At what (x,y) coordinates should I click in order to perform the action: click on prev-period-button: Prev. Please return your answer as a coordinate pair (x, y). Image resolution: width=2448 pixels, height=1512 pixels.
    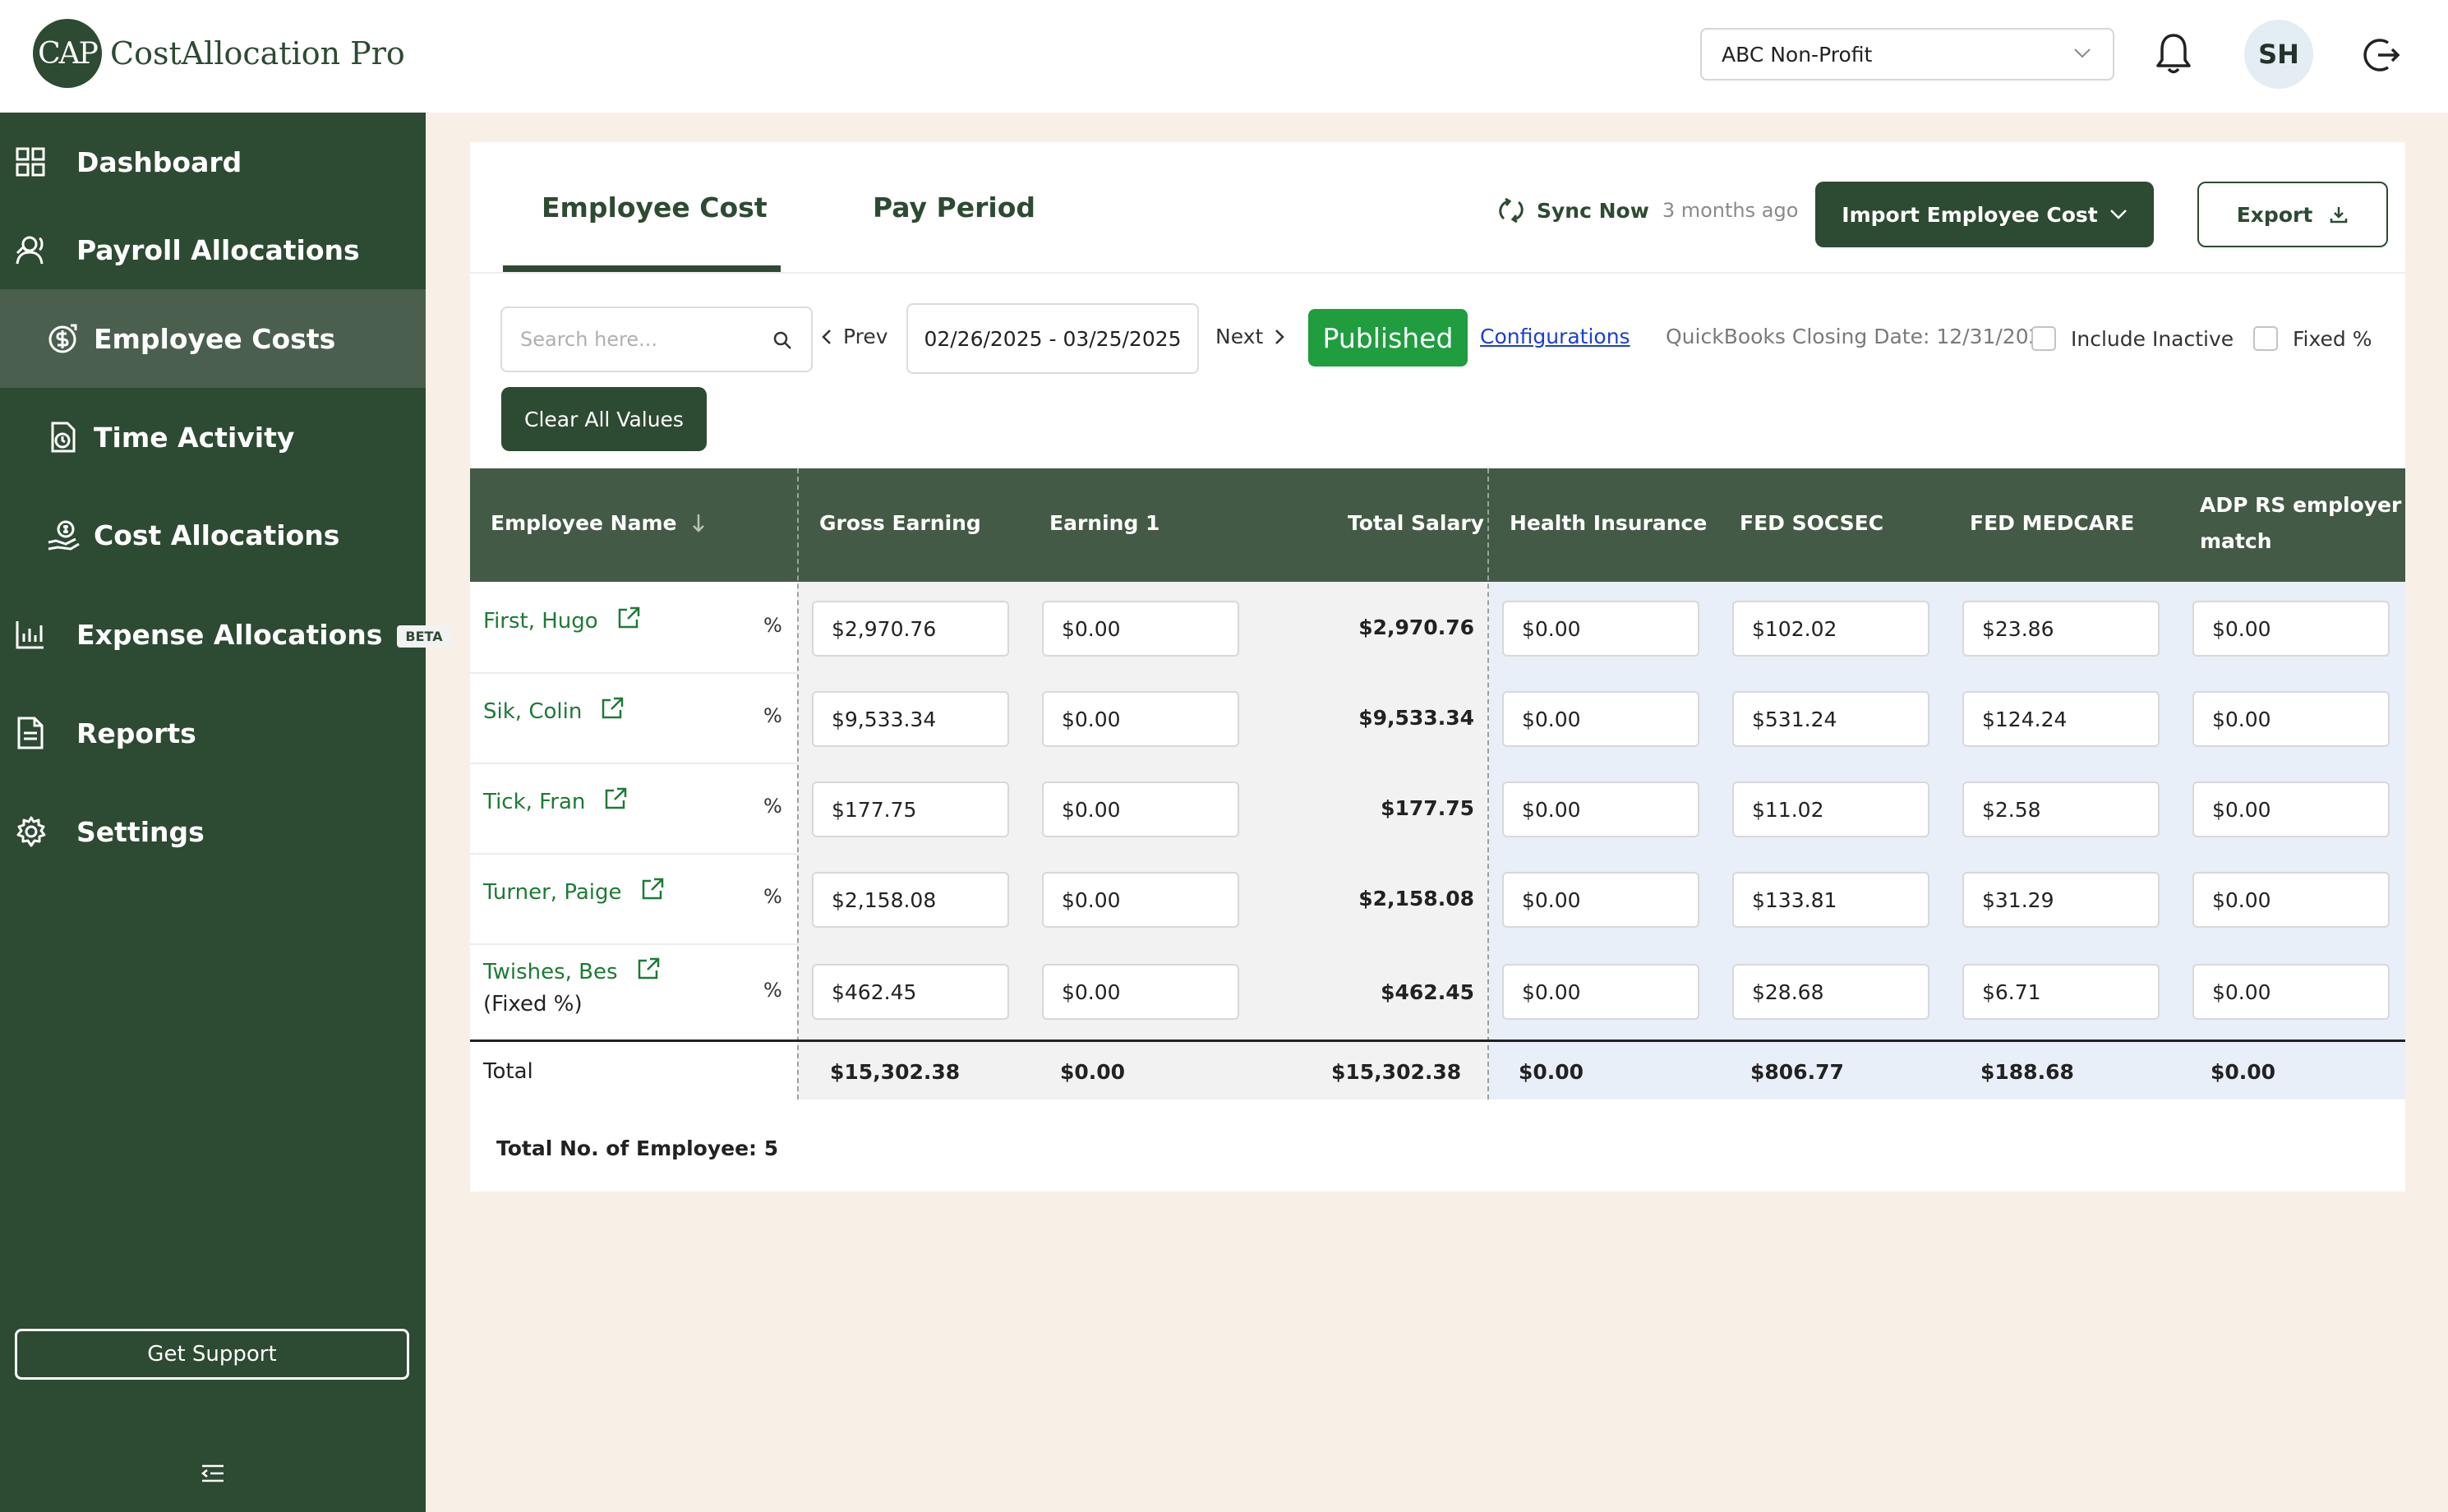
    Looking at the image, I should click on (855, 337).